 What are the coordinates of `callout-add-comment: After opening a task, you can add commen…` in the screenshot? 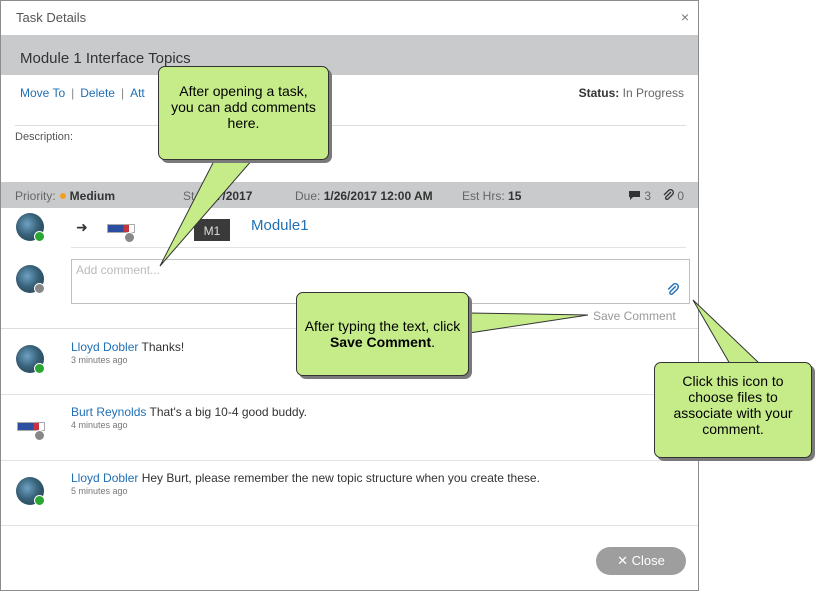 It's located at (243, 113).